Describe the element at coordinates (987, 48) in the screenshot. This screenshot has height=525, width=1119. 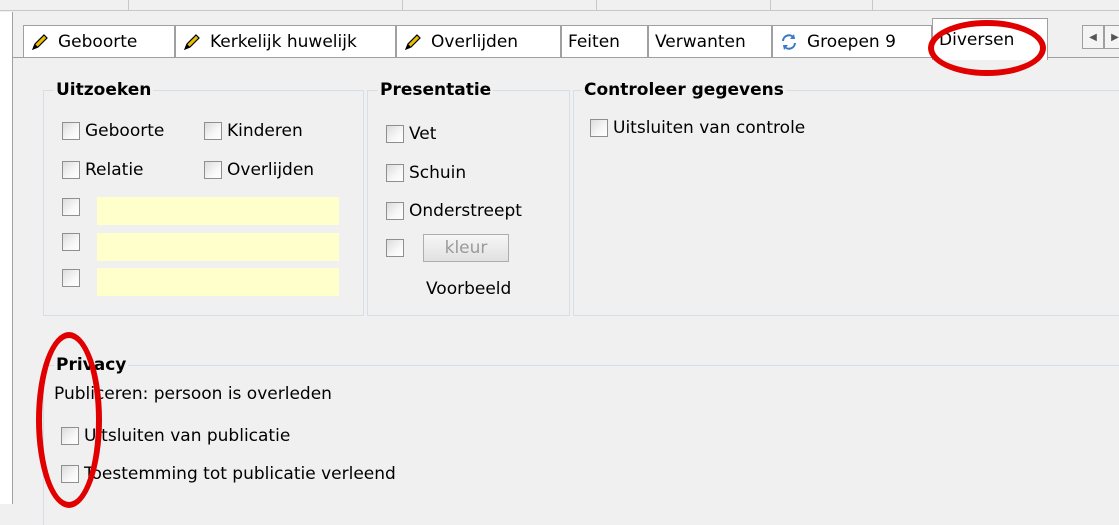
I see `annotation-ellipse-tab` at that location.